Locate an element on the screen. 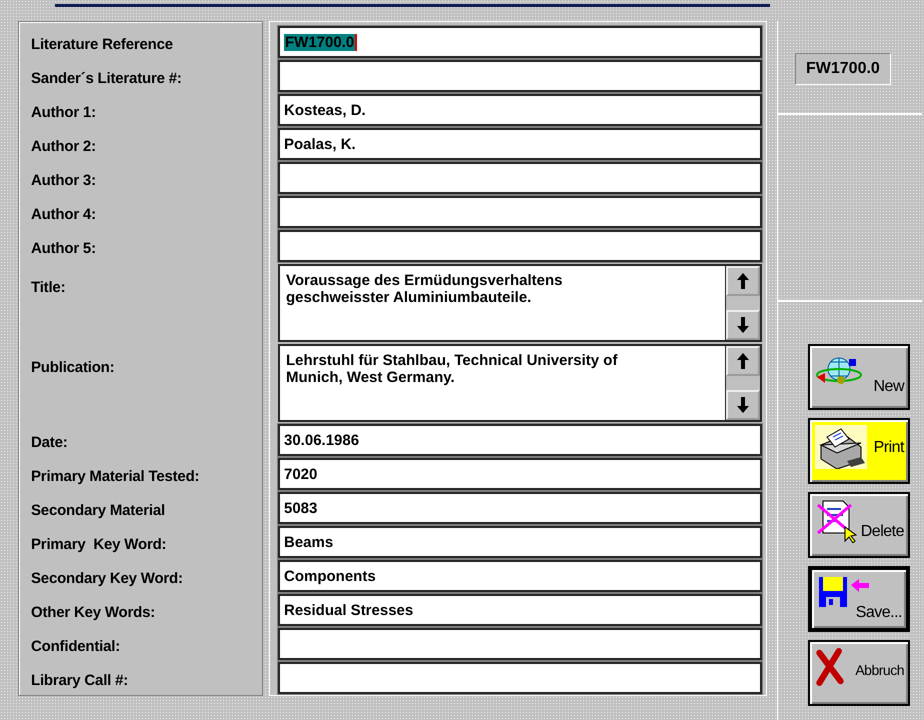 The image size is (924, 720). field-label: Title: is located at coordinates (48, 287).